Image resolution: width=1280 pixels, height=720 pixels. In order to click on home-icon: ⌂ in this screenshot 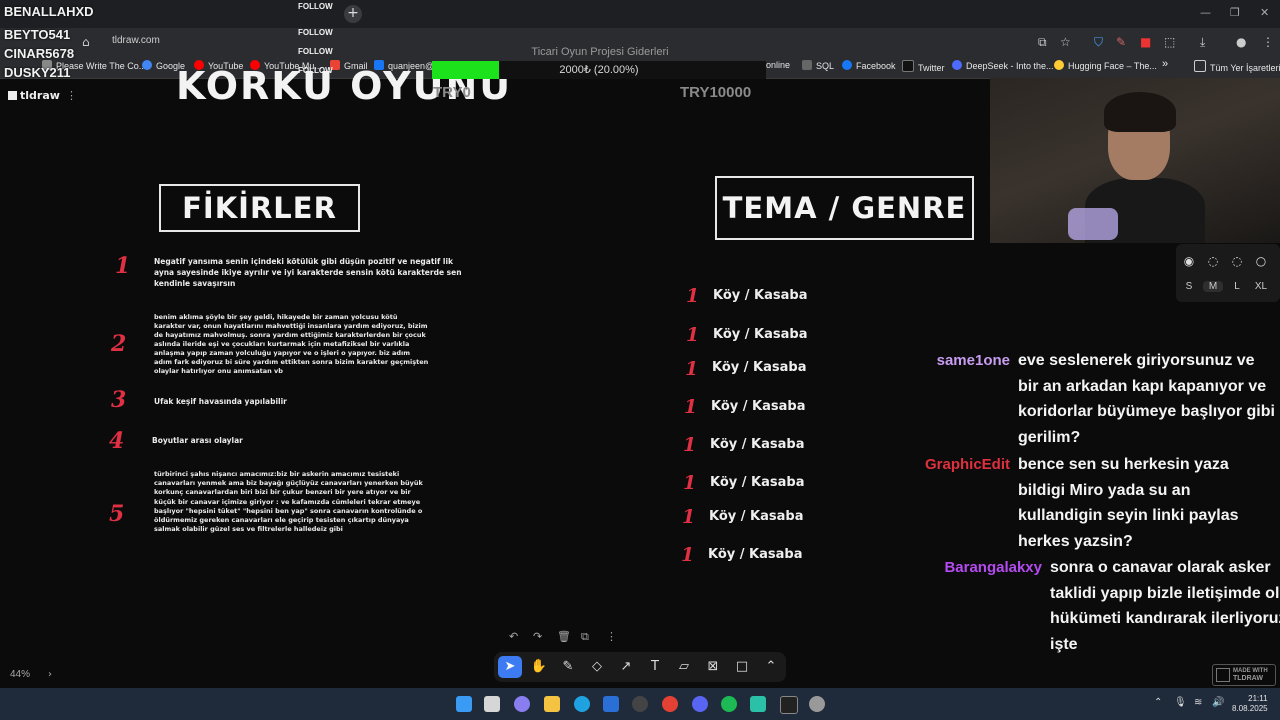, I will do `click(86, 42)`.